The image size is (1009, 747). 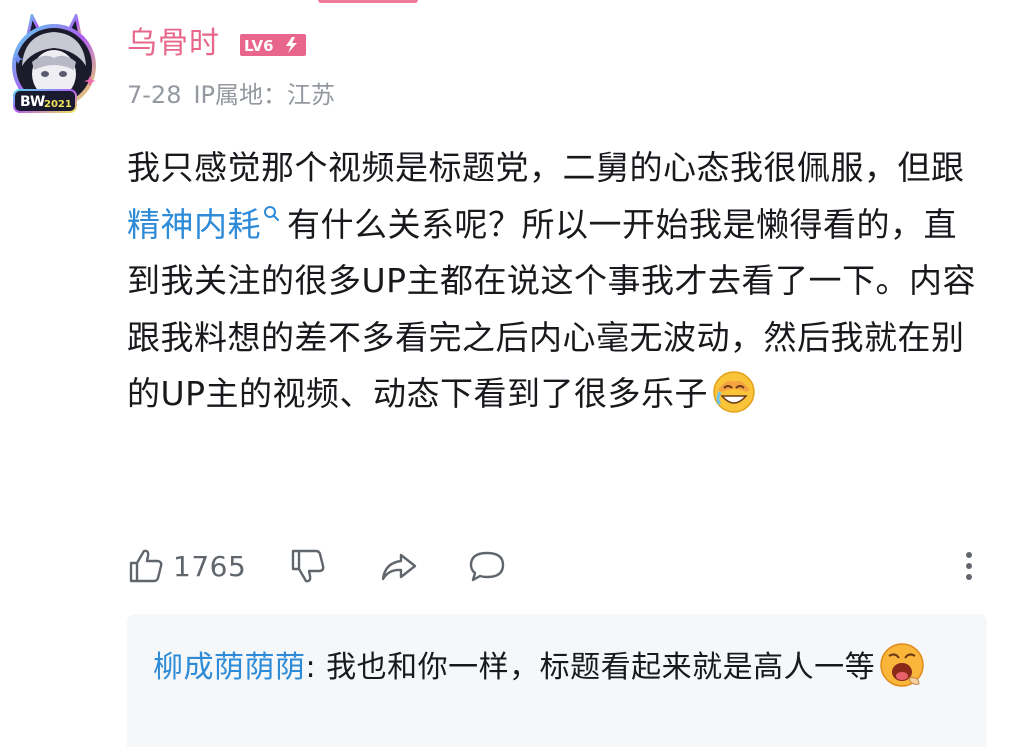 What do you see at coordinates (596, 667) in the screenshot?
I see `reply-content: 我也和你一样，标题看起来就是高人一等` at bounding box center [596, 667].